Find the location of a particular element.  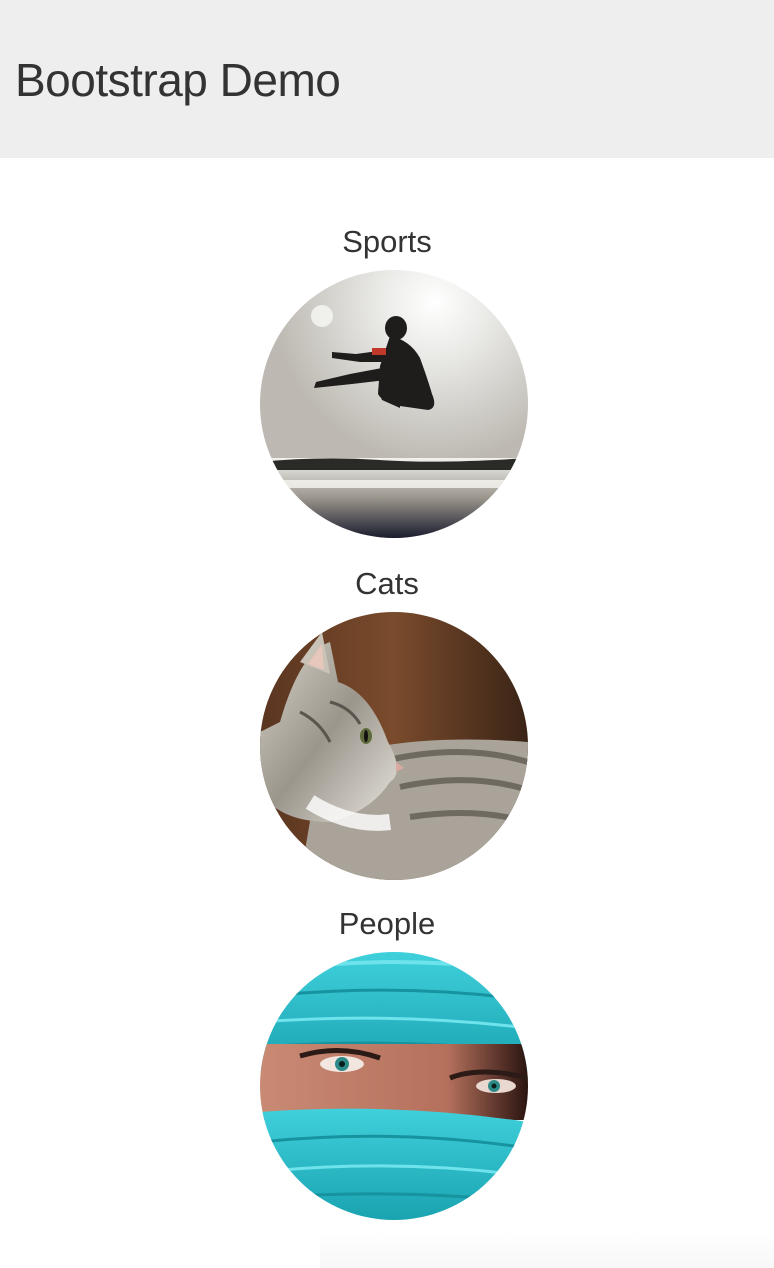

section-heading: Sports is located at coordinates (387, 241).